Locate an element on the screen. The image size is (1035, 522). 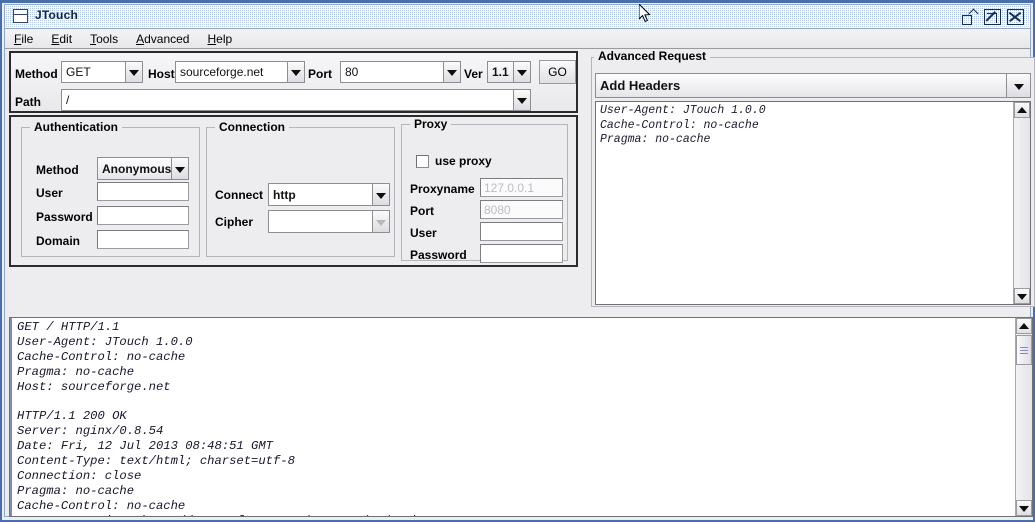
use-proxy-label: use proxy is located at coordinates (463, 161).